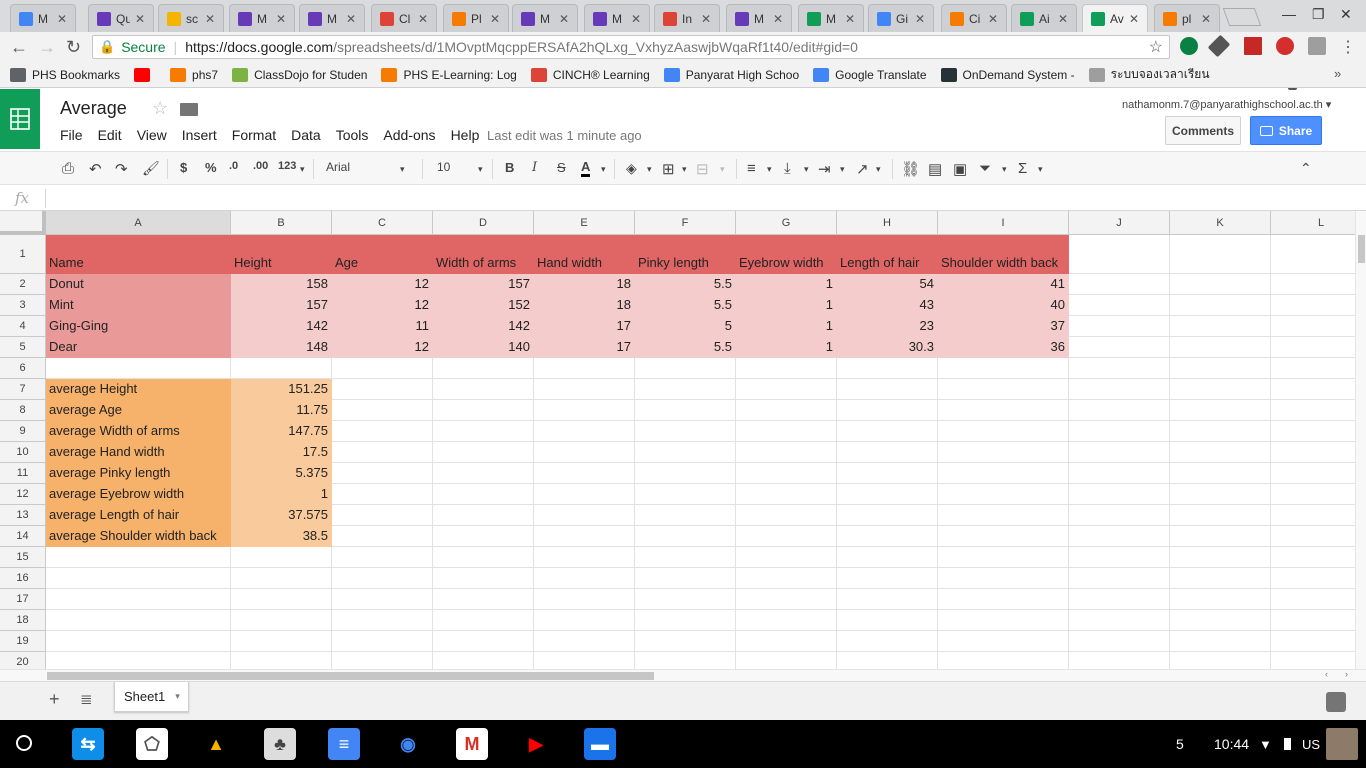  What do you see at coordinates (870, 74) in the screenshot?
I see `bookmark-item: Google Translate` at bounding box center [870, 74].